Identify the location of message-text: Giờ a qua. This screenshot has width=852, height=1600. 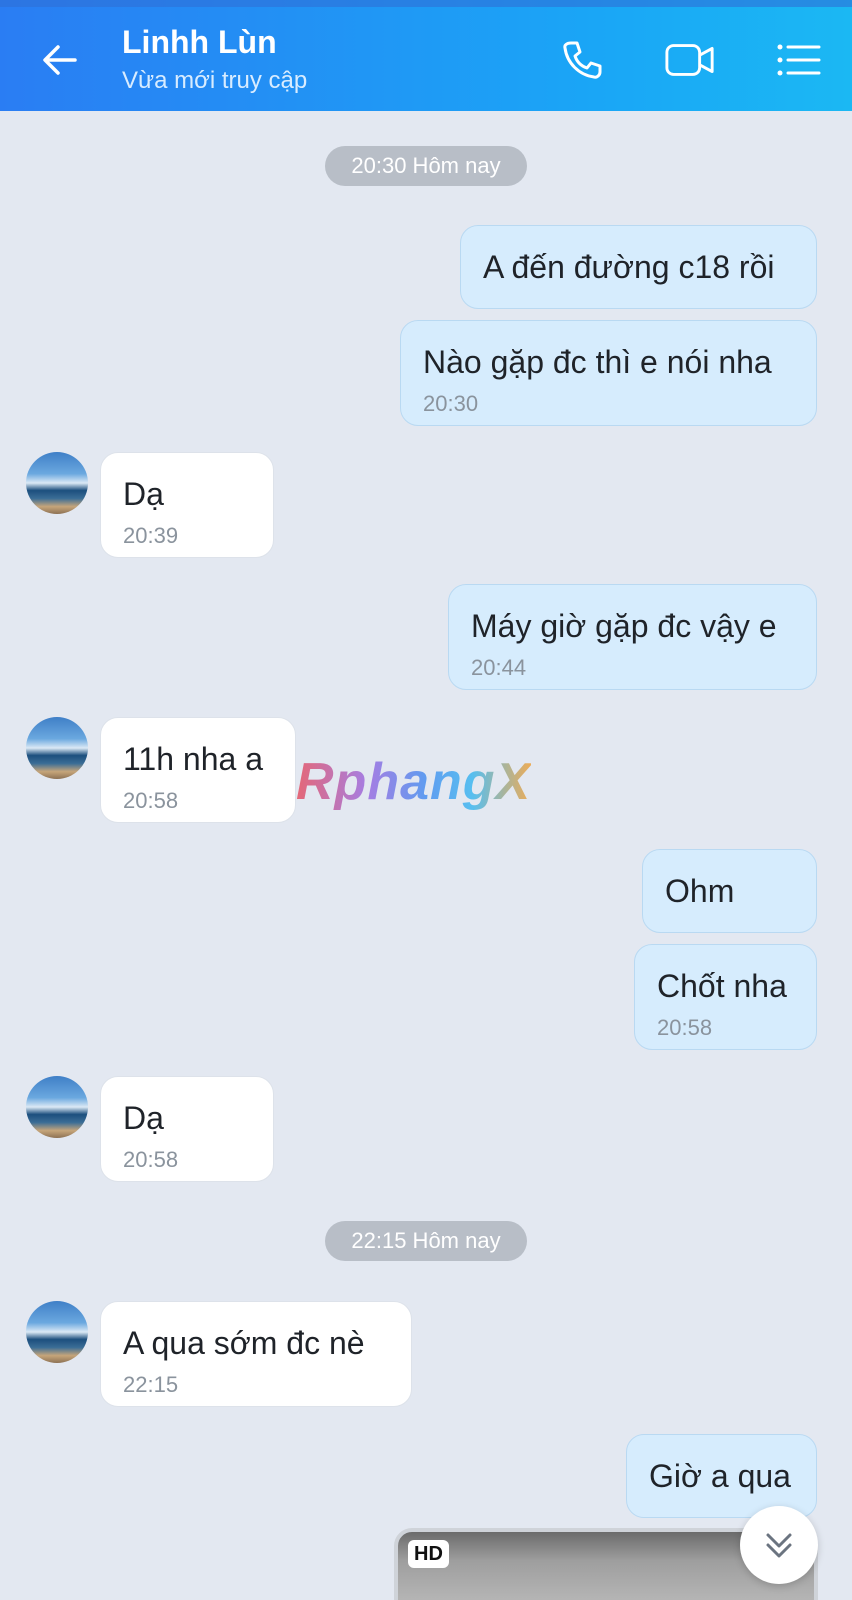
(720, 1476).